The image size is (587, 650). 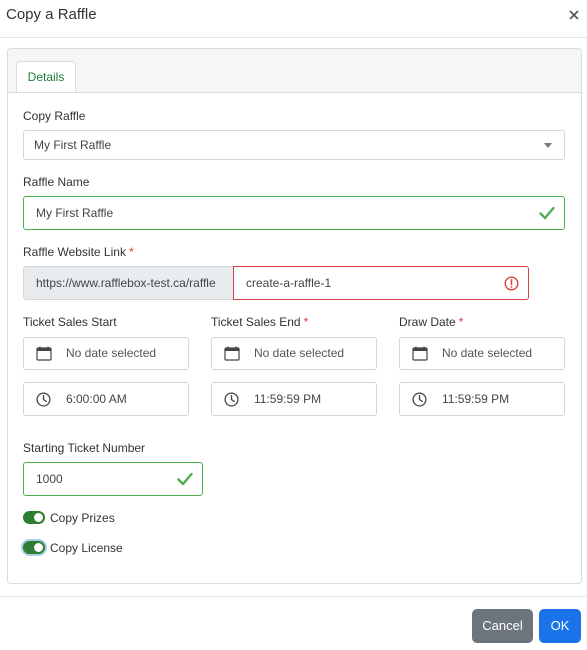 I want to click on dialog-title: Copy a Raffle, so click(x=51, y=14).